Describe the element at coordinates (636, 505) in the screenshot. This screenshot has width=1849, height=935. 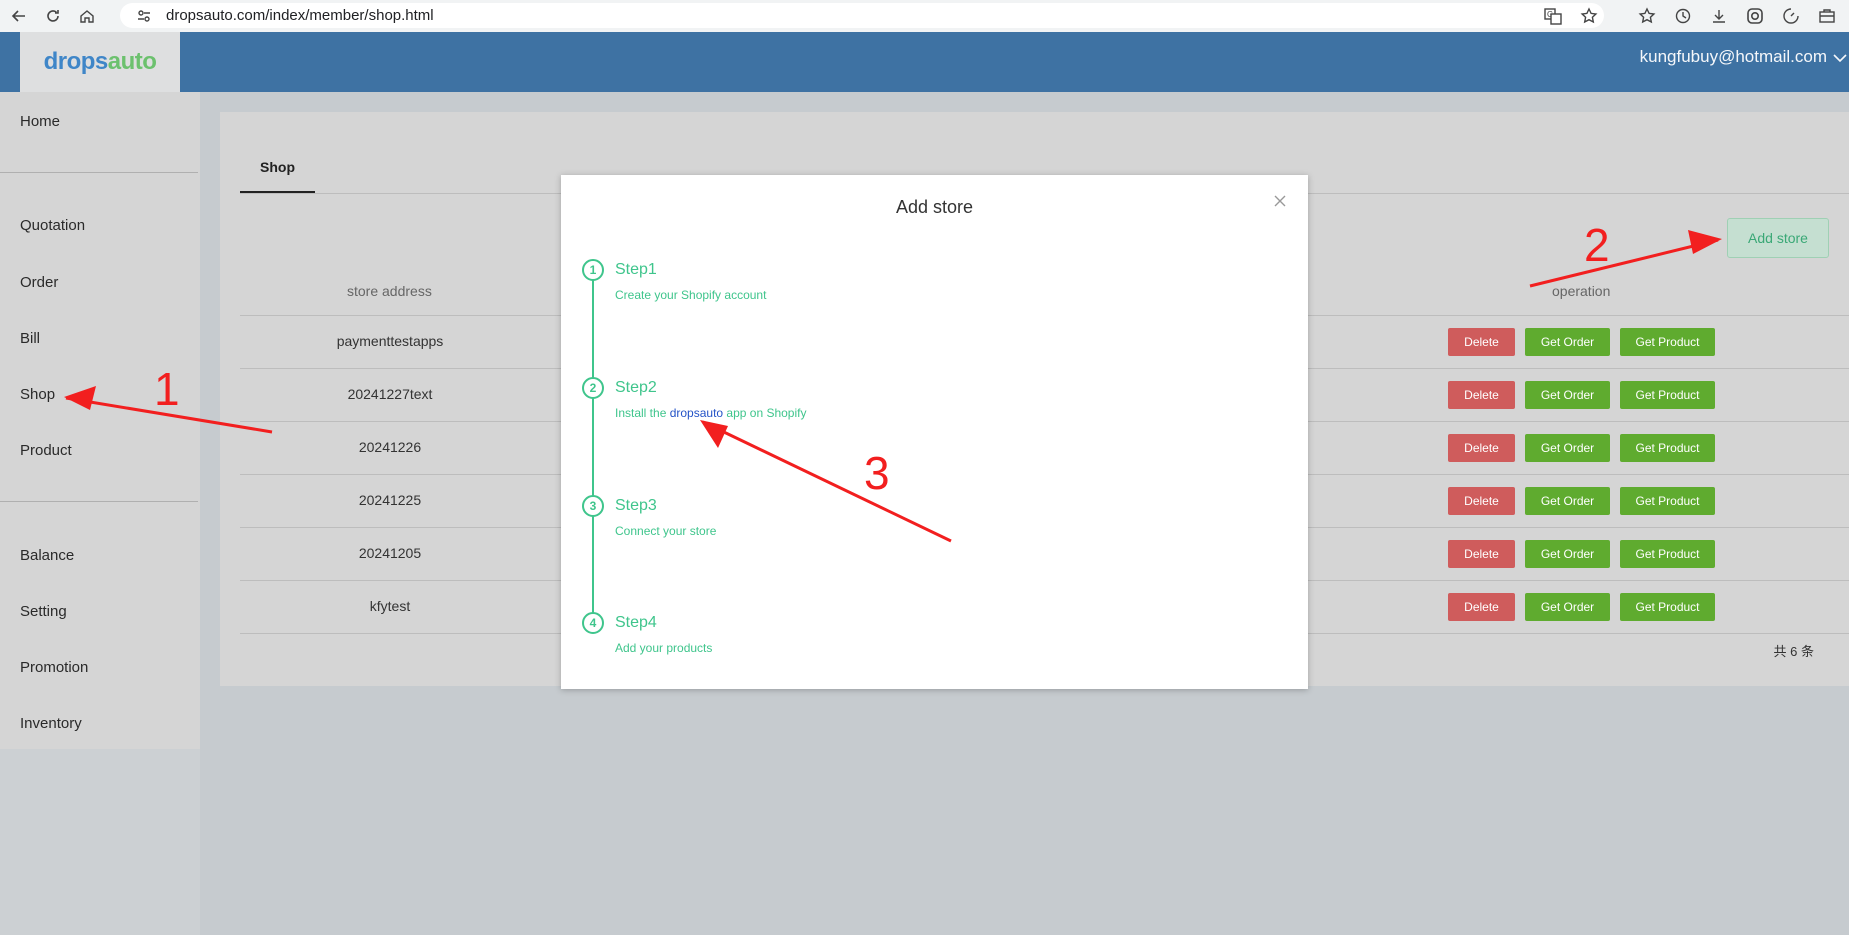
I see `step-3-title: Step3` at that location.